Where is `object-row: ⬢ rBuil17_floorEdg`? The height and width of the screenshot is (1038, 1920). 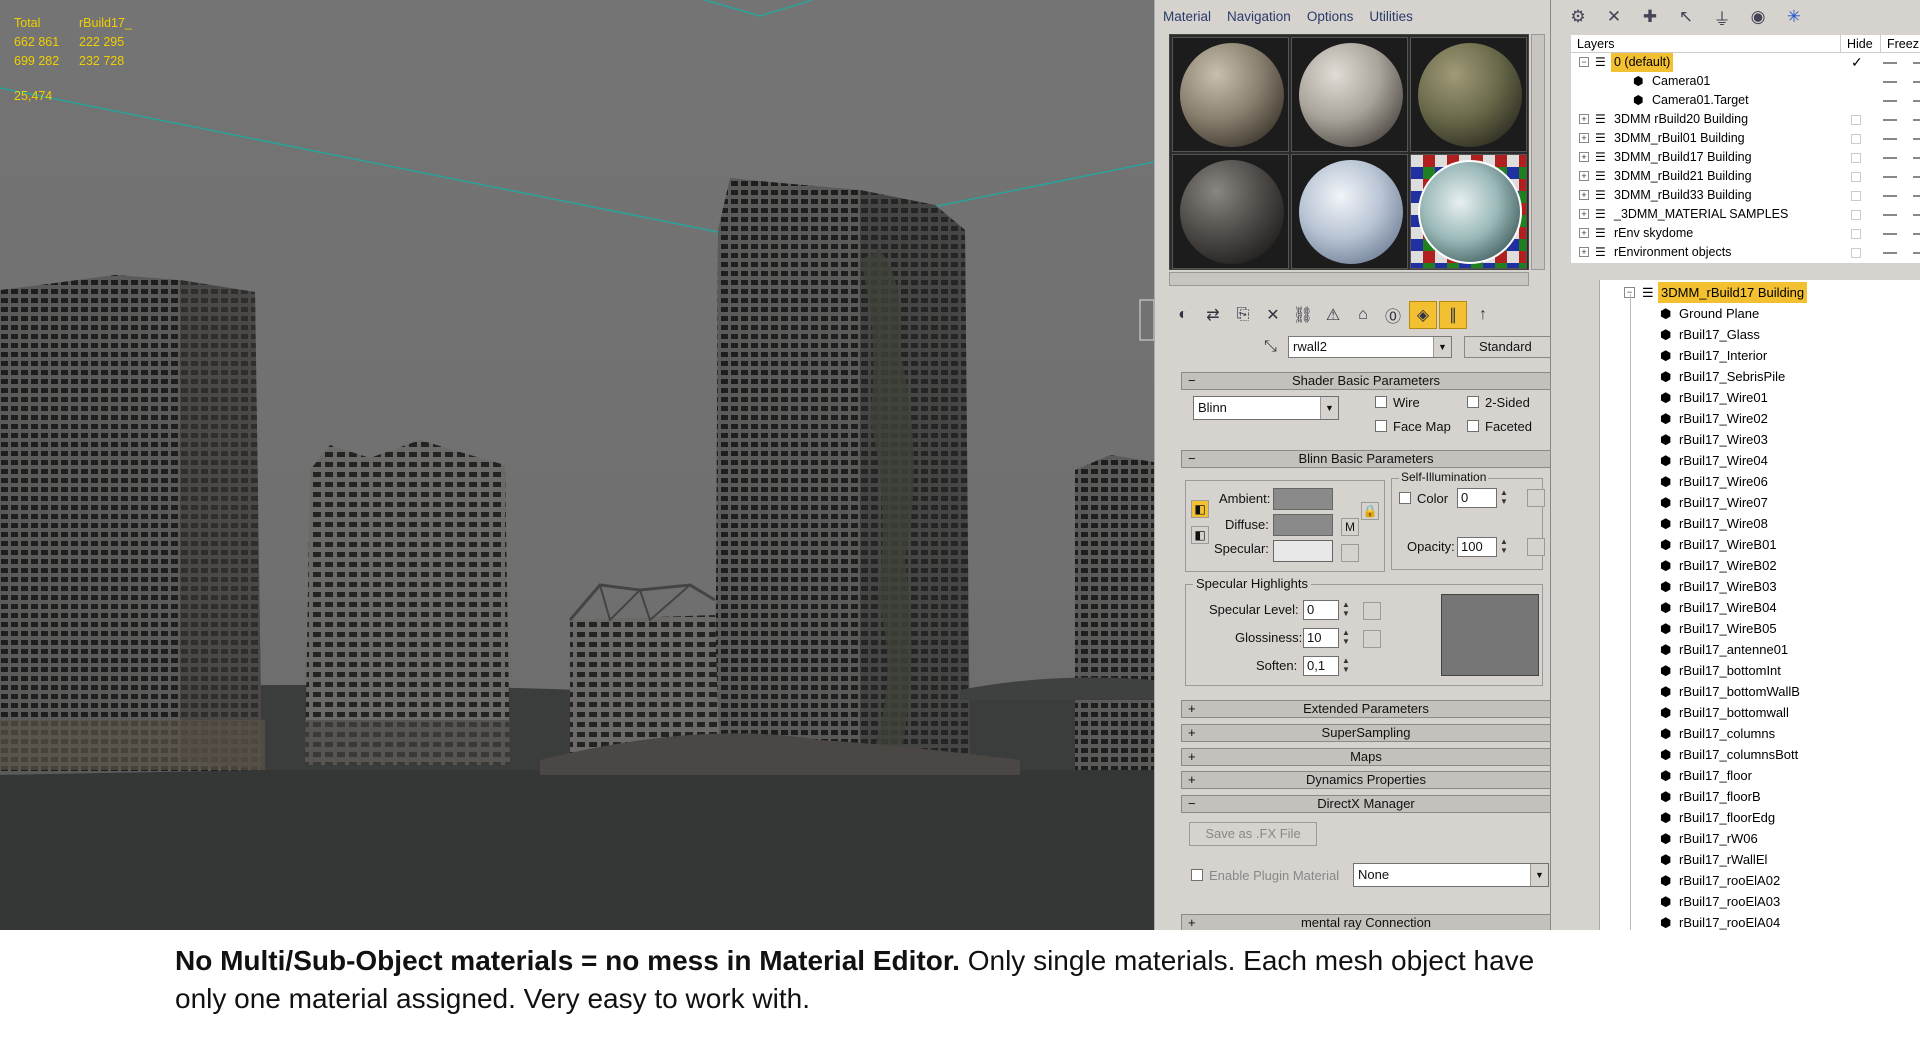
object-row: ⬢ rBuil17_floorEdg is located at coordinates (1760, 817).